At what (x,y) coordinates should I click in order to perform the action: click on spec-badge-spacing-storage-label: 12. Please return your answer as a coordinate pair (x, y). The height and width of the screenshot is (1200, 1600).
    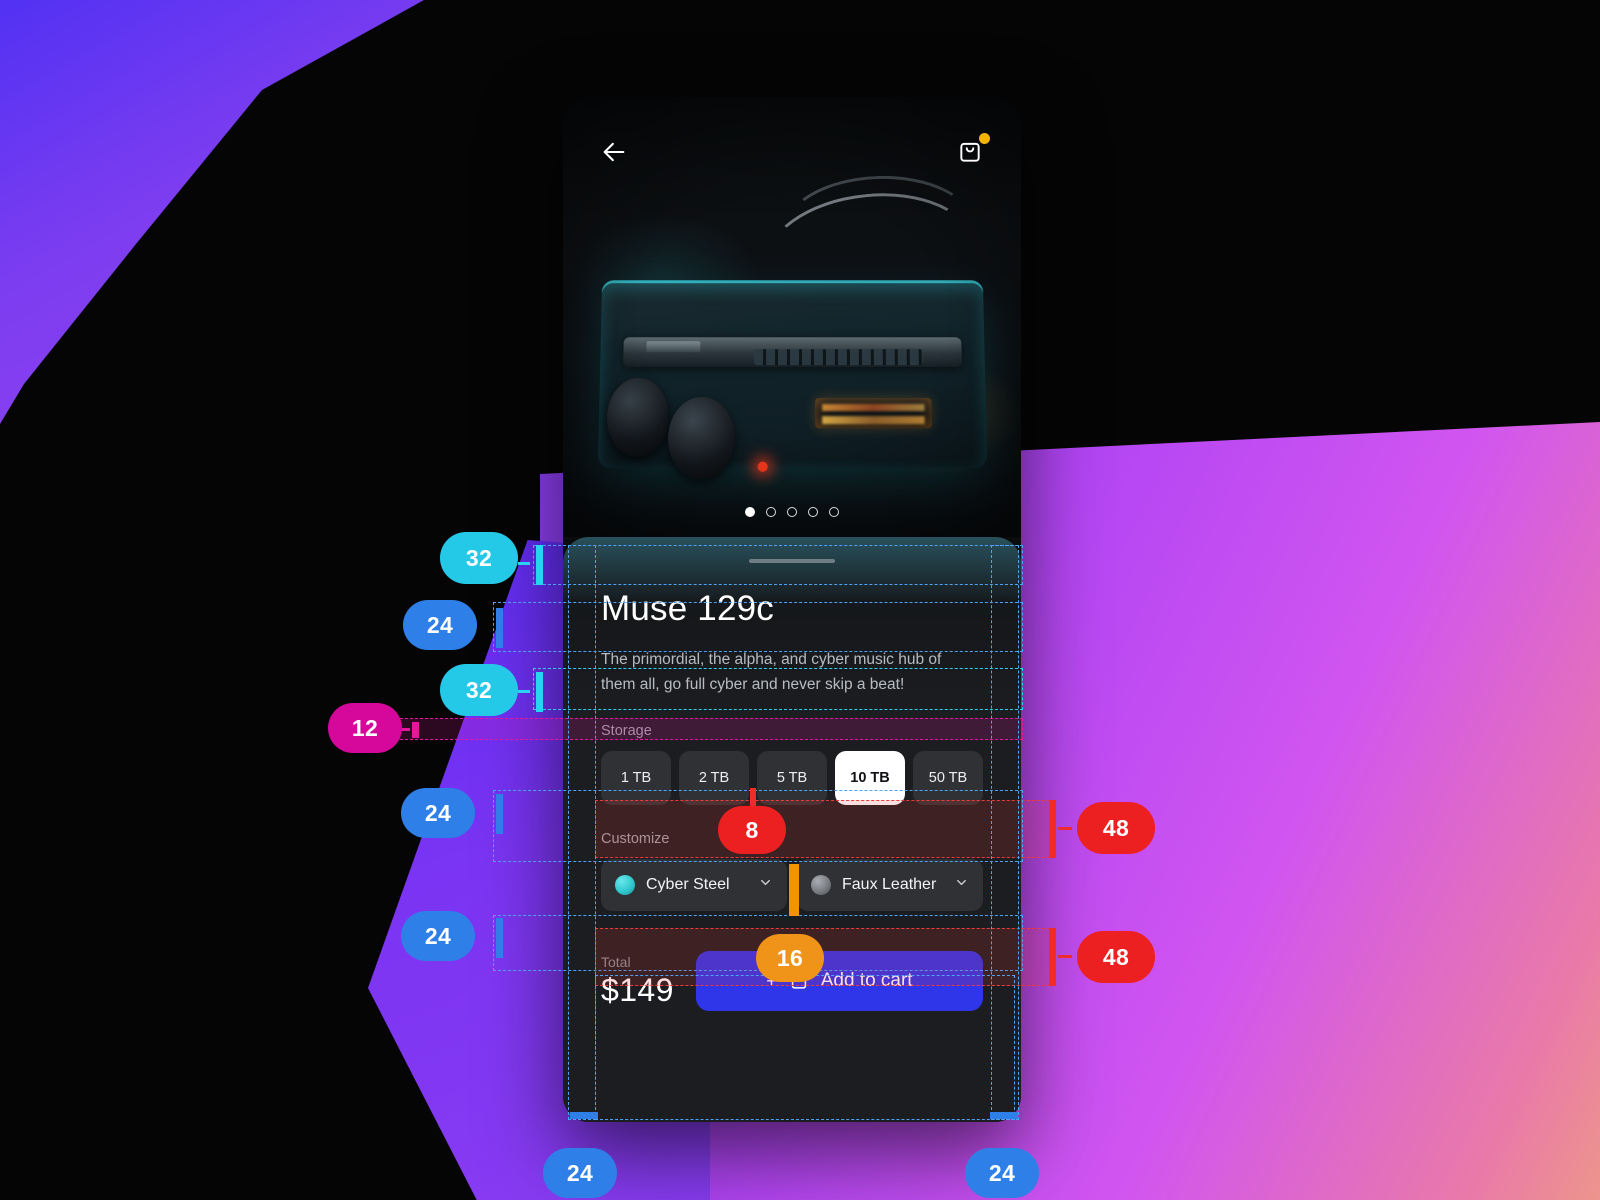
    Looking at the image, I should click on (365, 728).